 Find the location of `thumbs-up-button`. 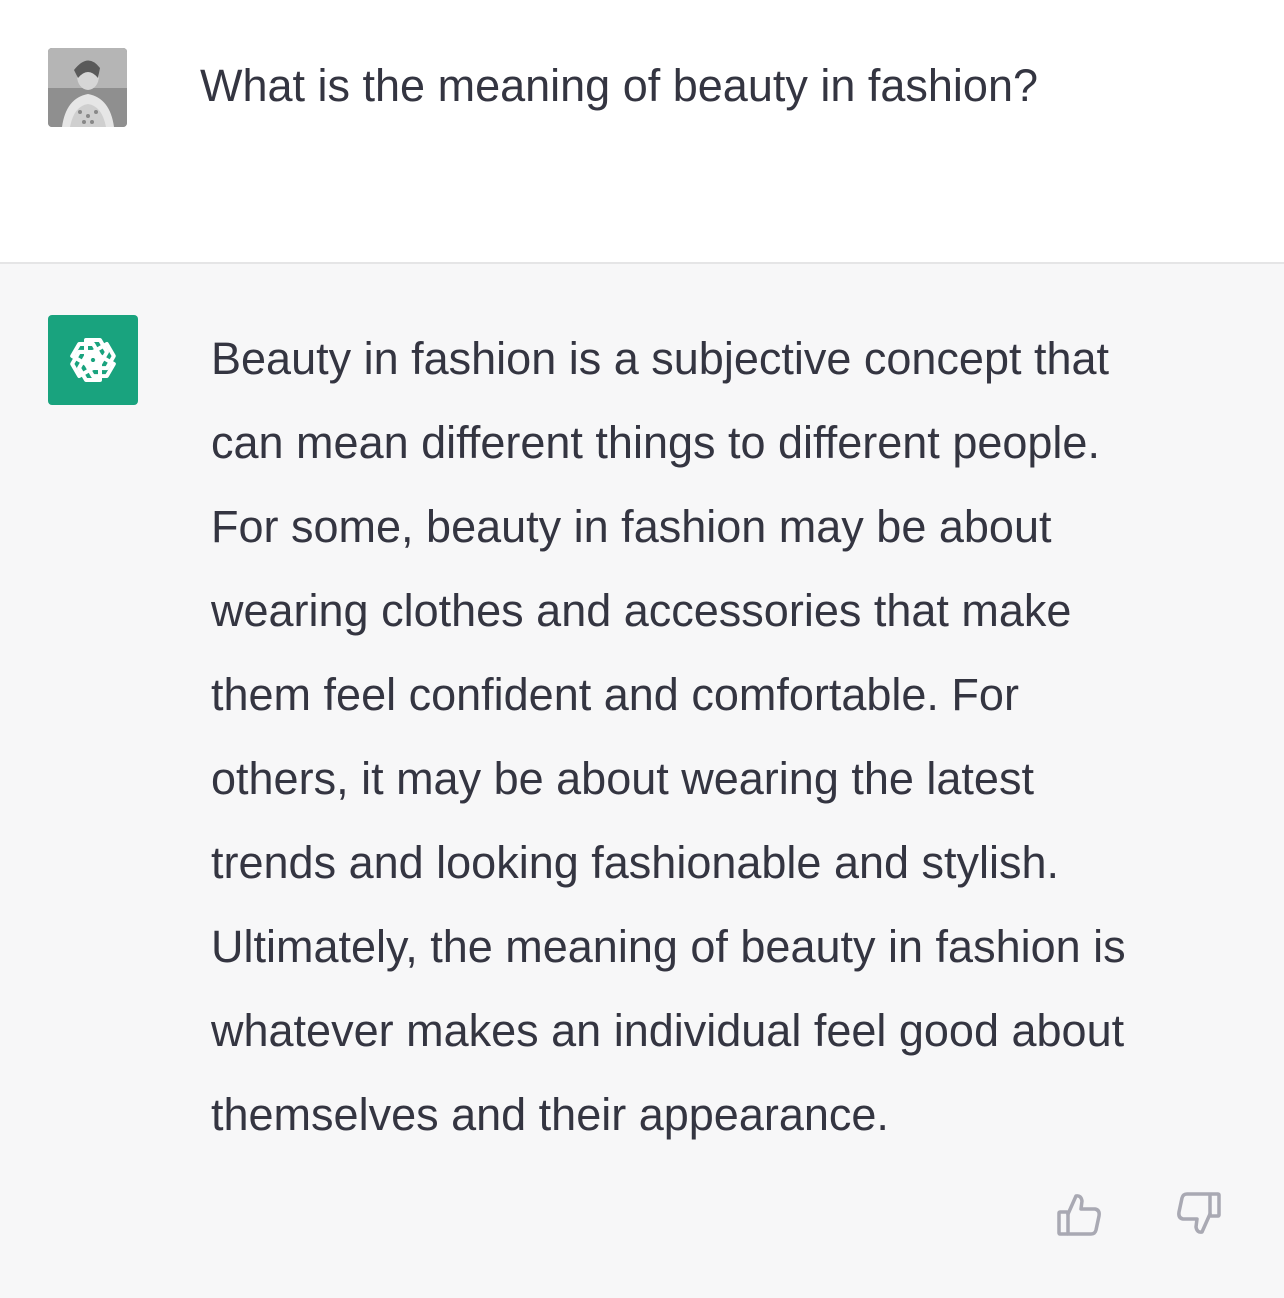

thumbs-up-button is located at coordinates (1079, 1214).